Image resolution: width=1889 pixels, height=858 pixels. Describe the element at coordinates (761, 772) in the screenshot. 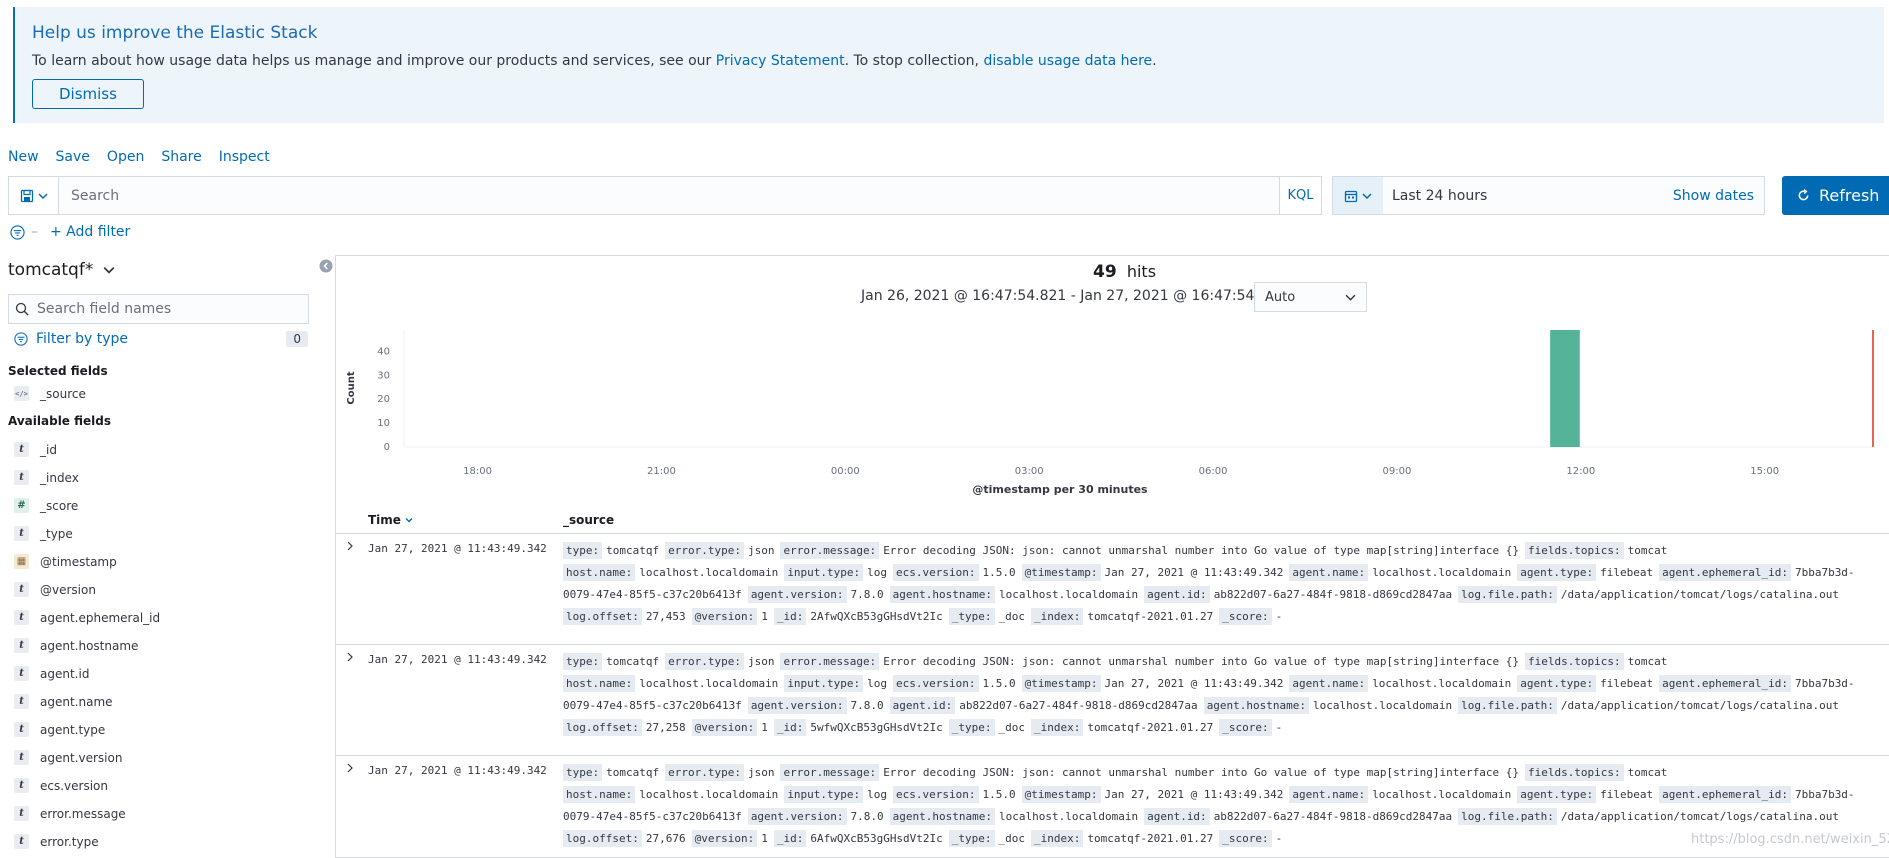

I see `source-value: json` at that location.